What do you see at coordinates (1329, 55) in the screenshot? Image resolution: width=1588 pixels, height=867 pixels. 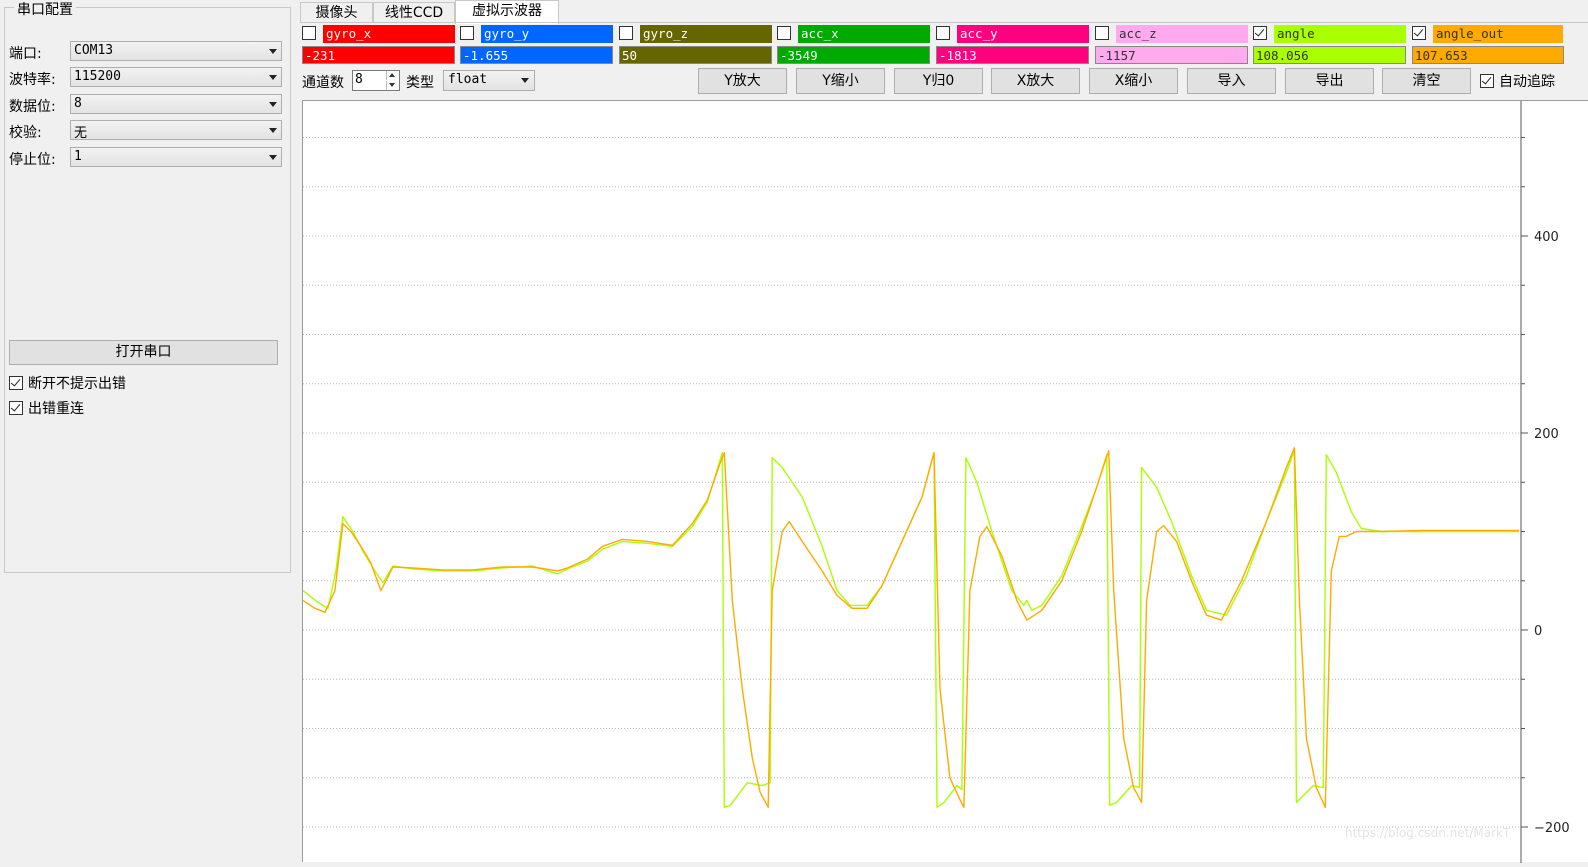 I see `channel-value: 108.056` at bounding box center [1329, 55].